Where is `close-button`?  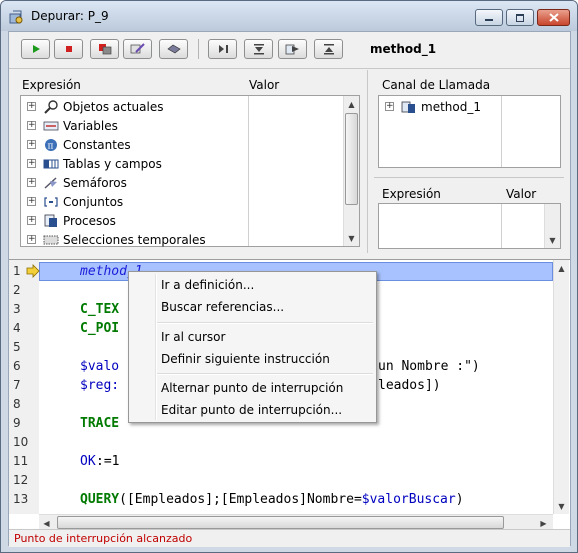 close-button is located at coordinates (553, 17).